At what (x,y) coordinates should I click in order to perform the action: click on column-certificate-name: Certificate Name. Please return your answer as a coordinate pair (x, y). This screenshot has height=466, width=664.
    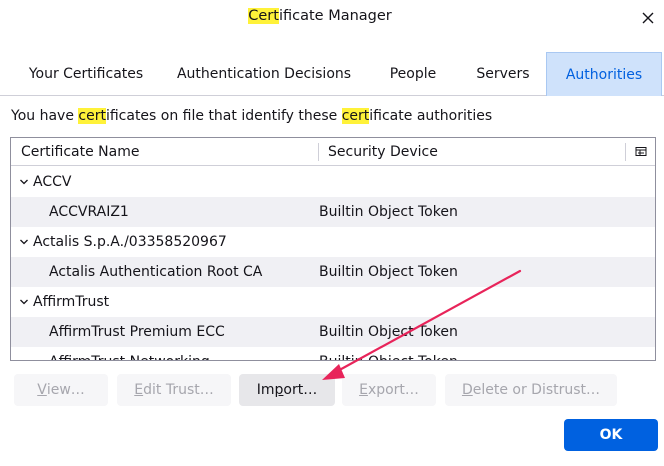
    Looking at the image, I should click on (169, 152).